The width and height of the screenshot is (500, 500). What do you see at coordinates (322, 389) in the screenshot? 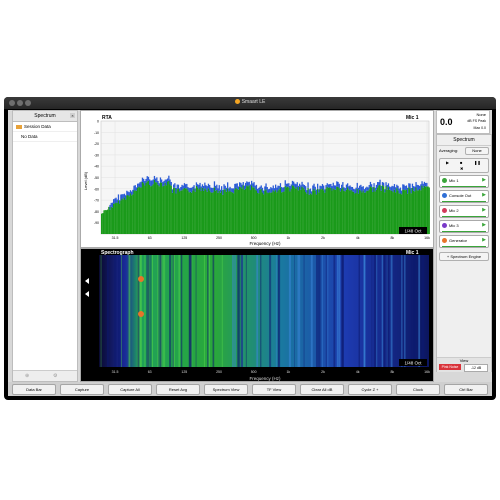
I see `command-button-clear-all-db: Clear All dB` at bounding box center [322, 389].